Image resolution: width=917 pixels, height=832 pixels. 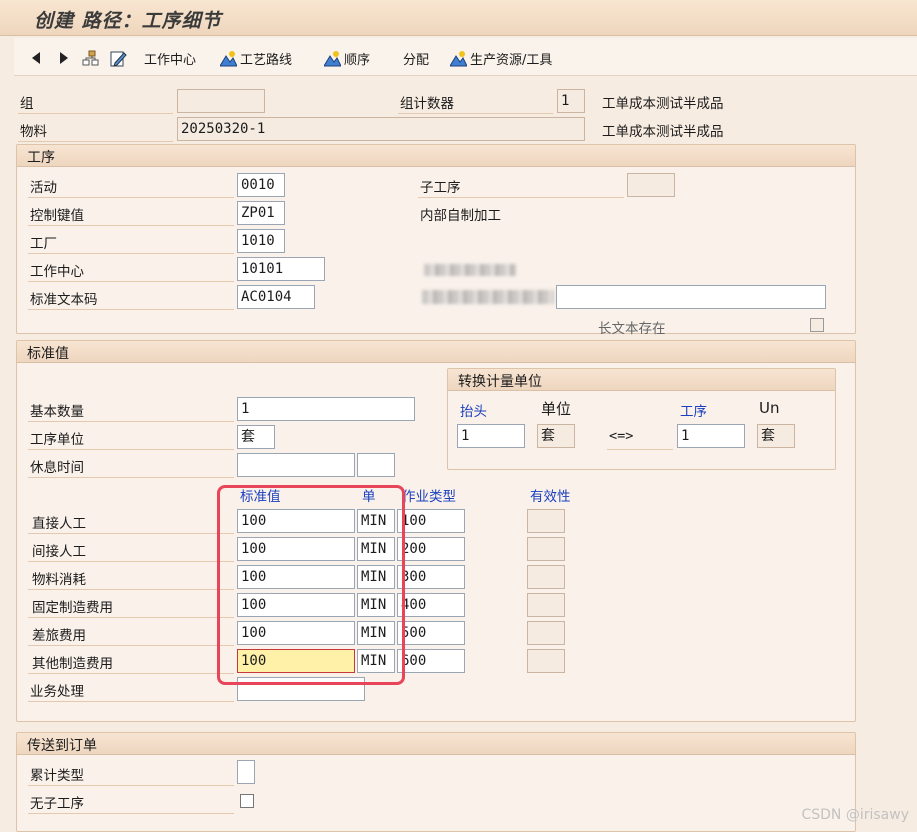 I want to click on standard-text-key-field: AC0104, so click(x=276, y=297).